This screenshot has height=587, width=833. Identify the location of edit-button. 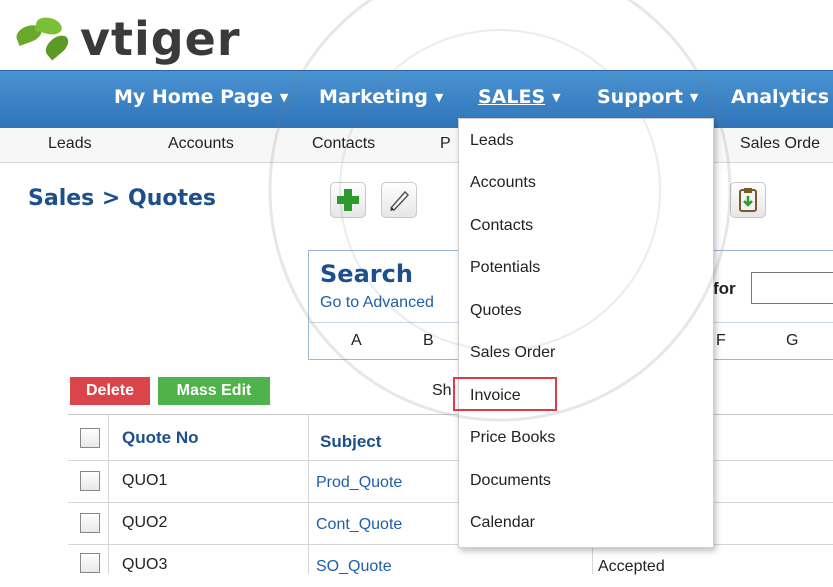
(399, 200).